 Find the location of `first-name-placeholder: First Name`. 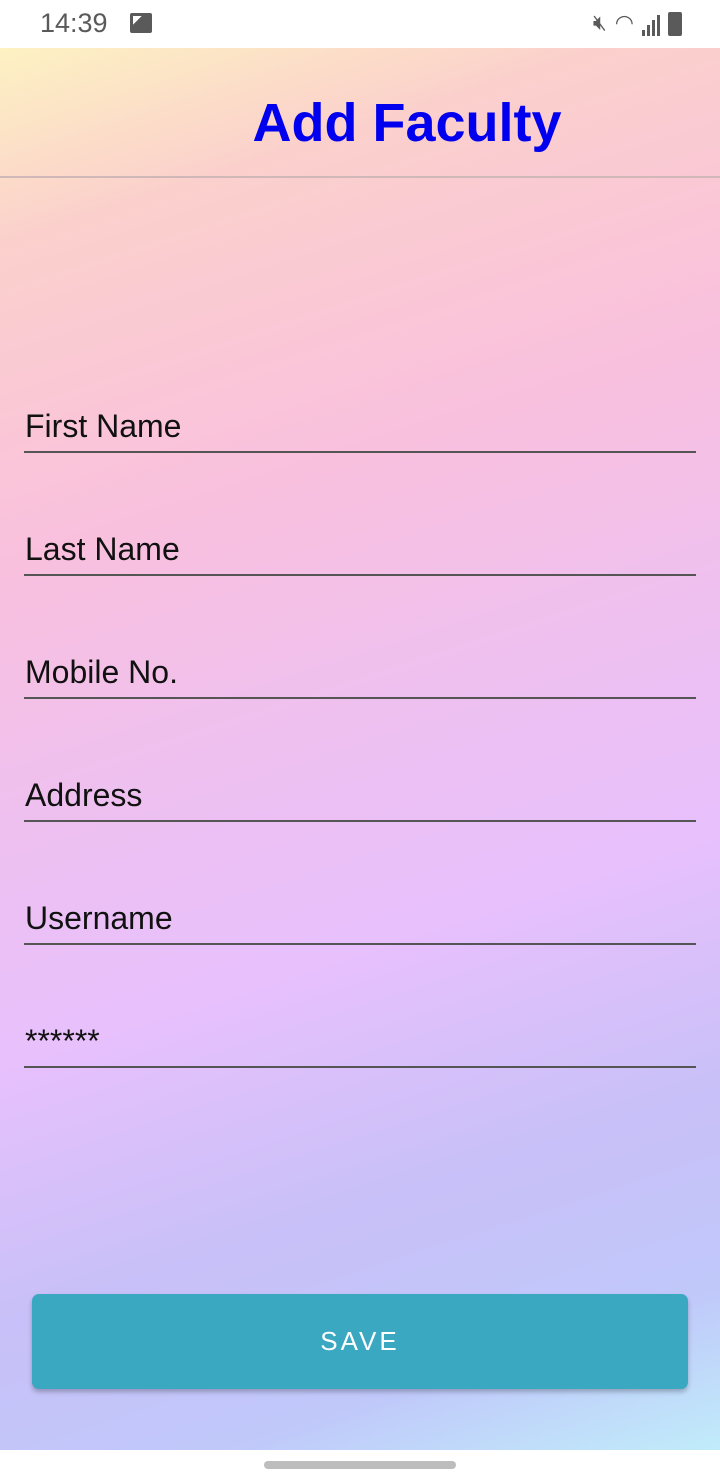

first-name-placeholder: First Name is located at coordinates (103, 426).